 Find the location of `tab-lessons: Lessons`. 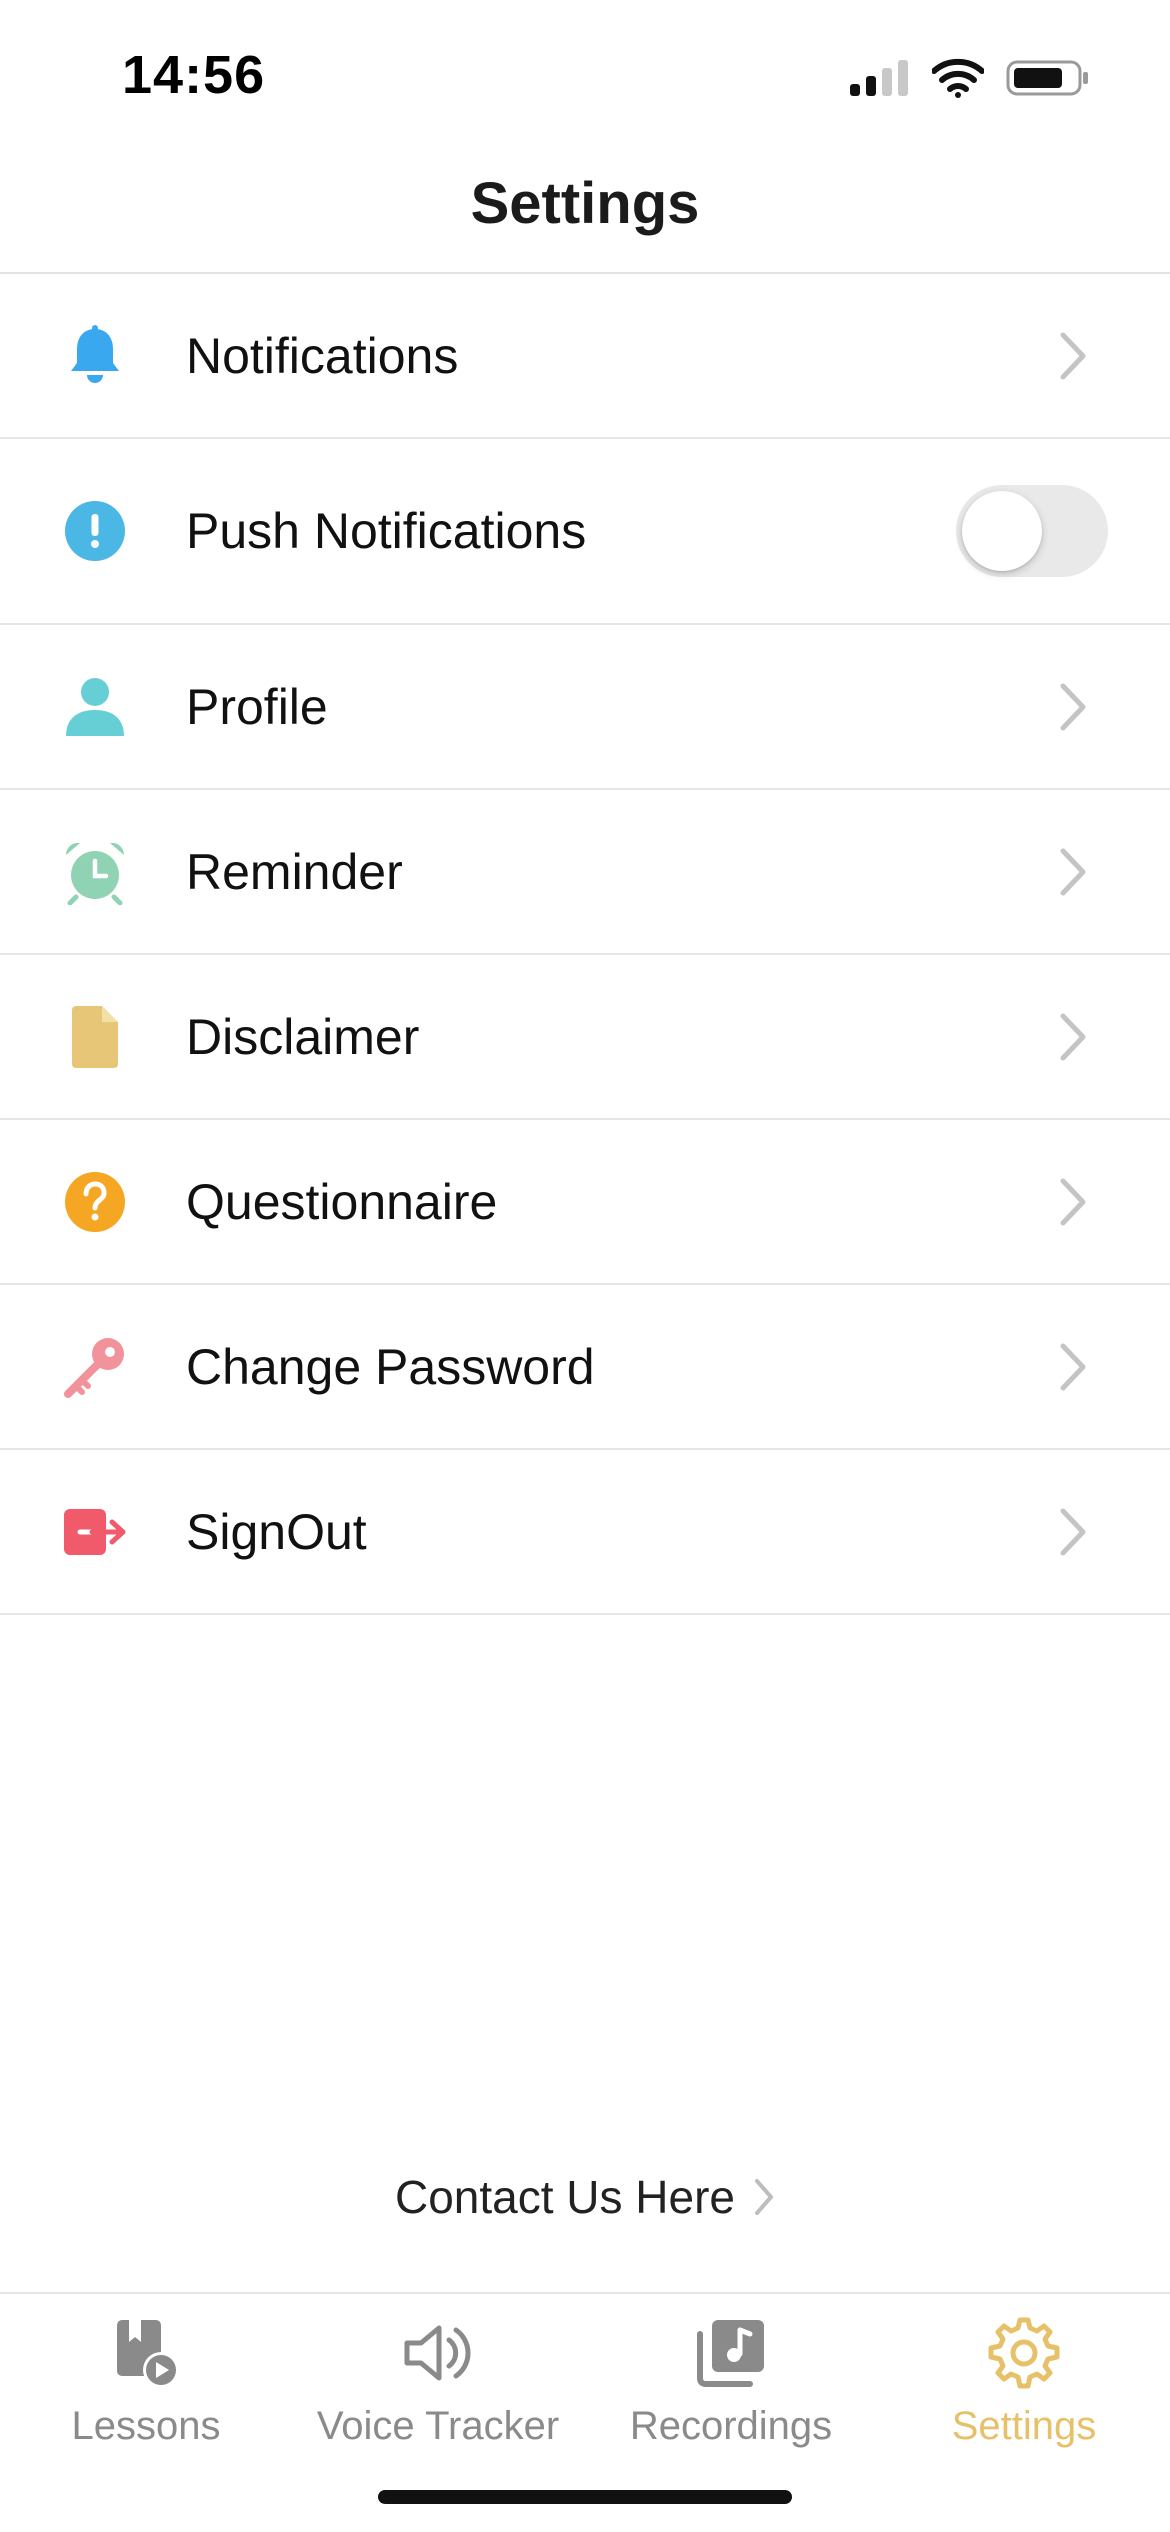

tab-lessons: Lessons is located at coordinates (146, 2388).